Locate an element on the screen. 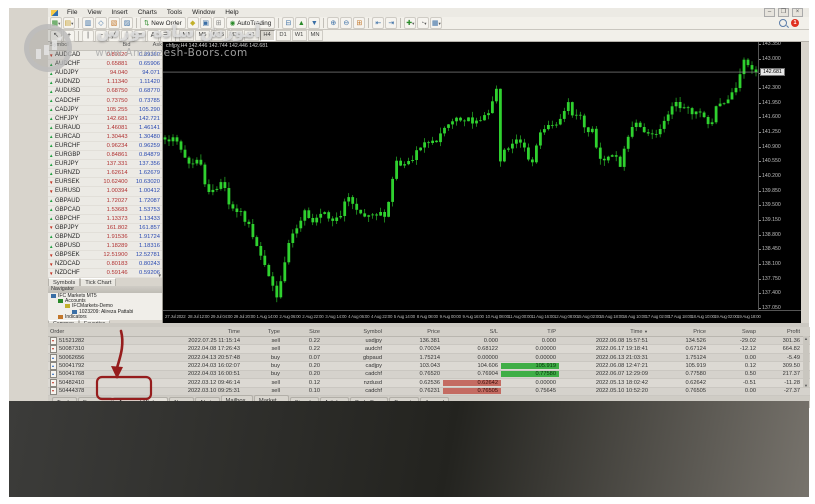 The width and height of the screenshot is (815, 504). arrange-icon: ▼ is located at coordinates (314, 23).